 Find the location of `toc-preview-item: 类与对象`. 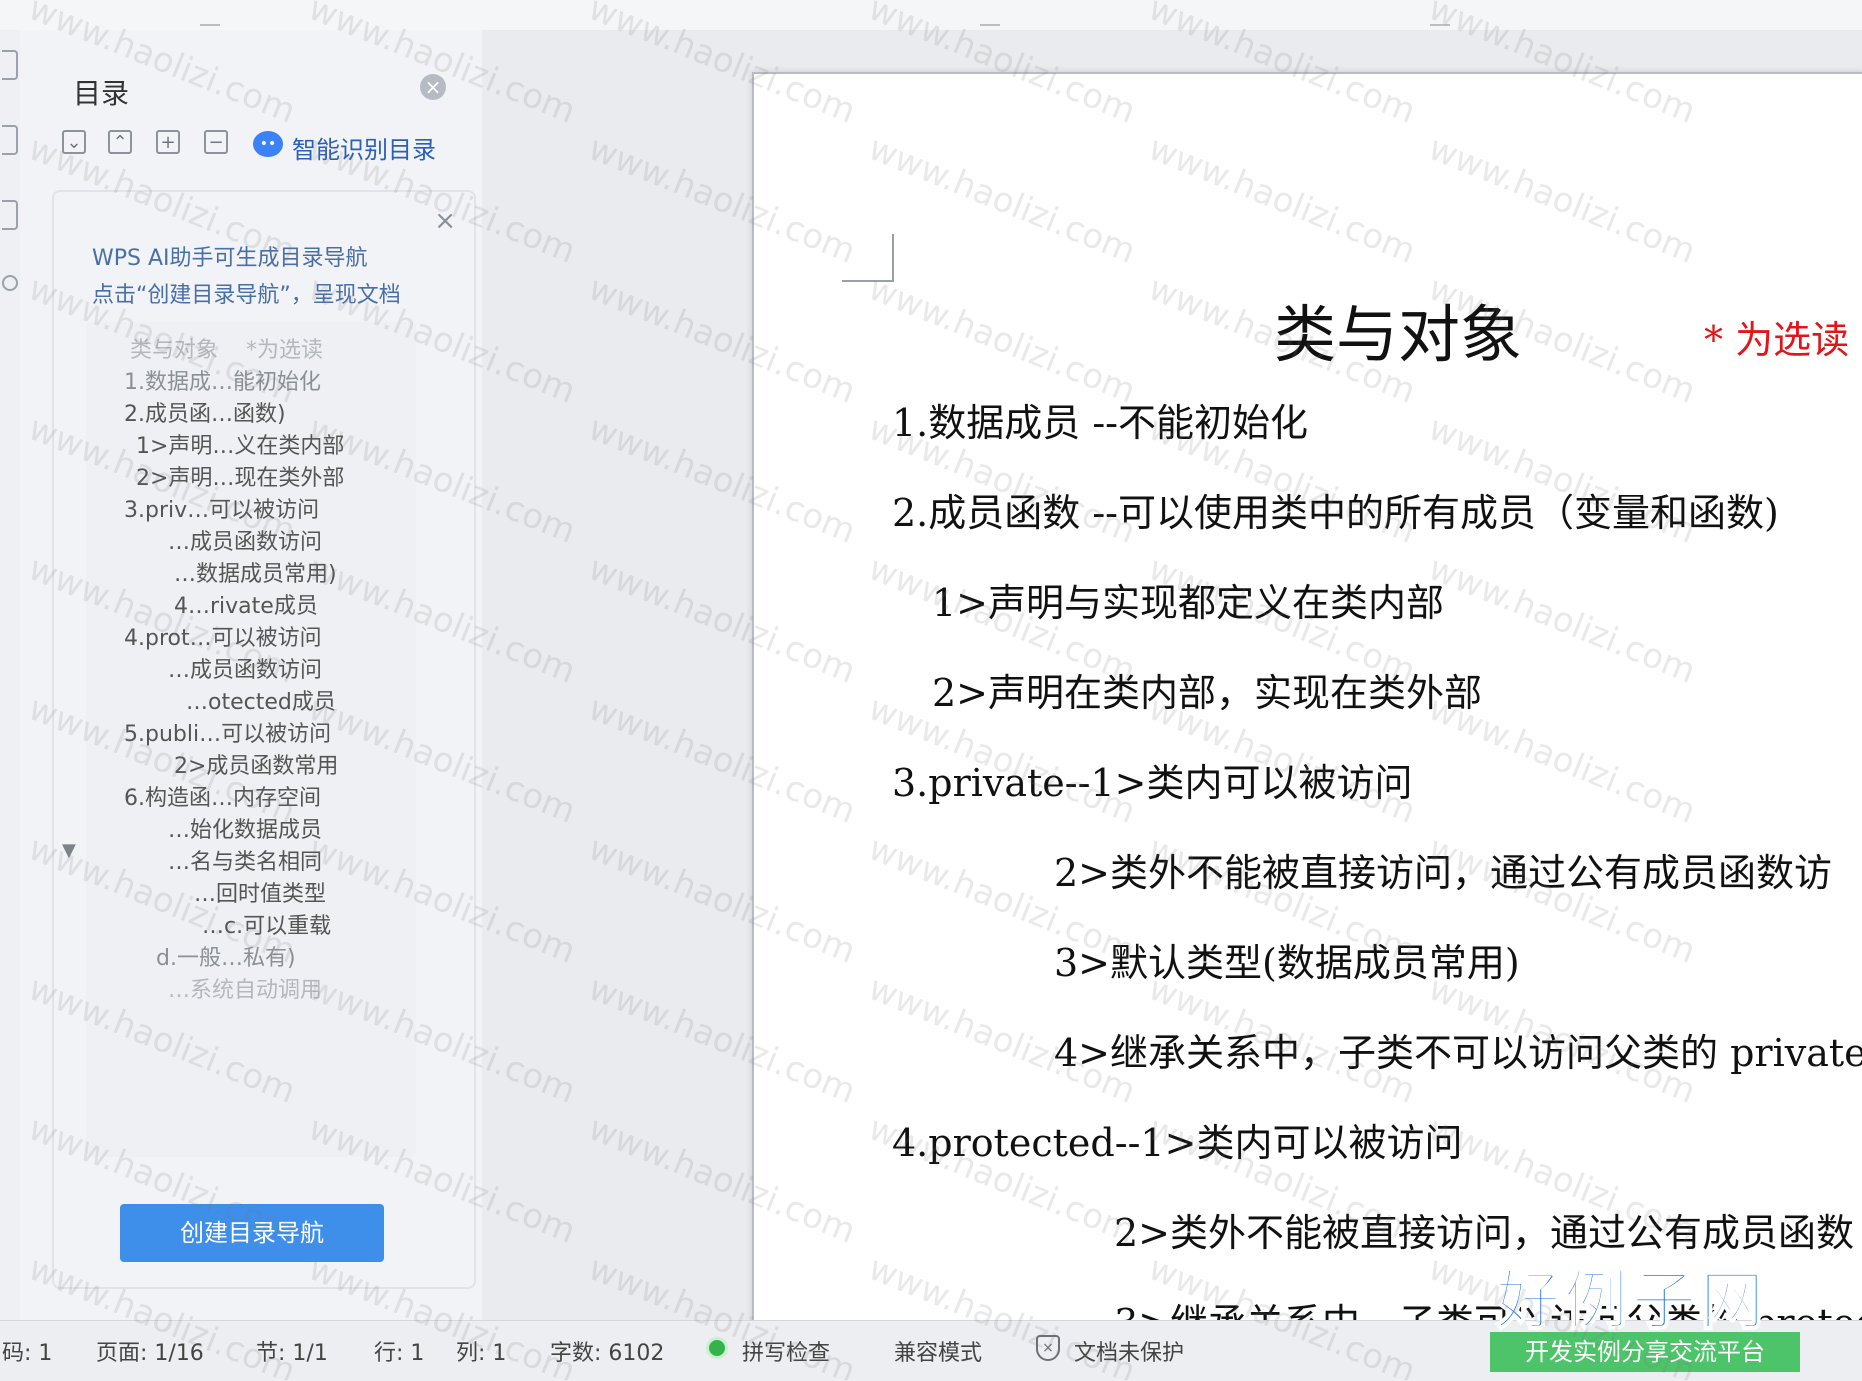

toc-preview-item: 类与对象 is located at coordinates (174, 350).